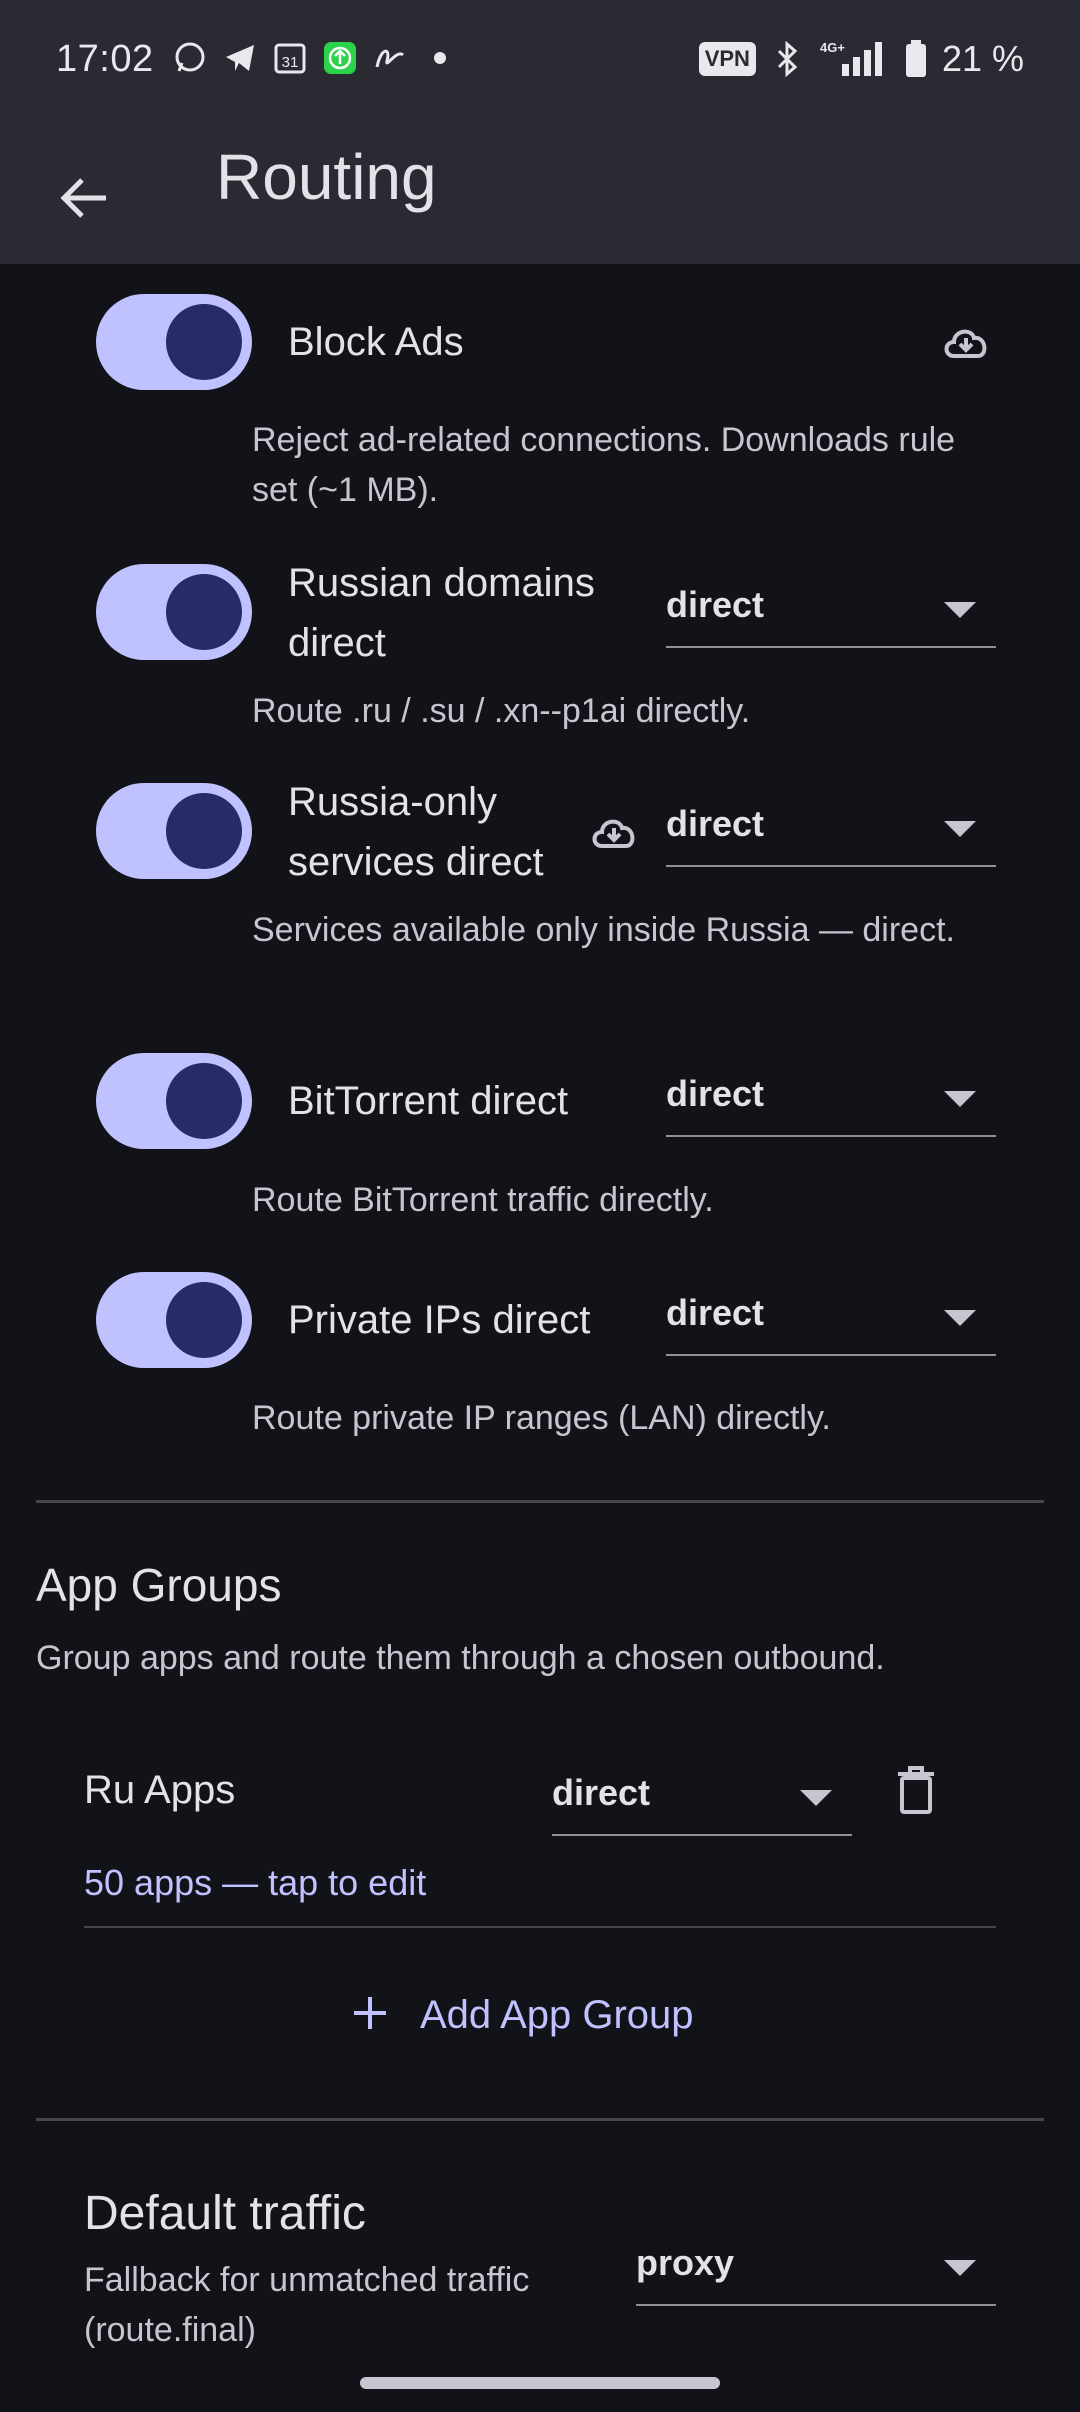 This screenshot has height=2412, width=1080. I want to click on block-ads-switch, so click(174, 342).